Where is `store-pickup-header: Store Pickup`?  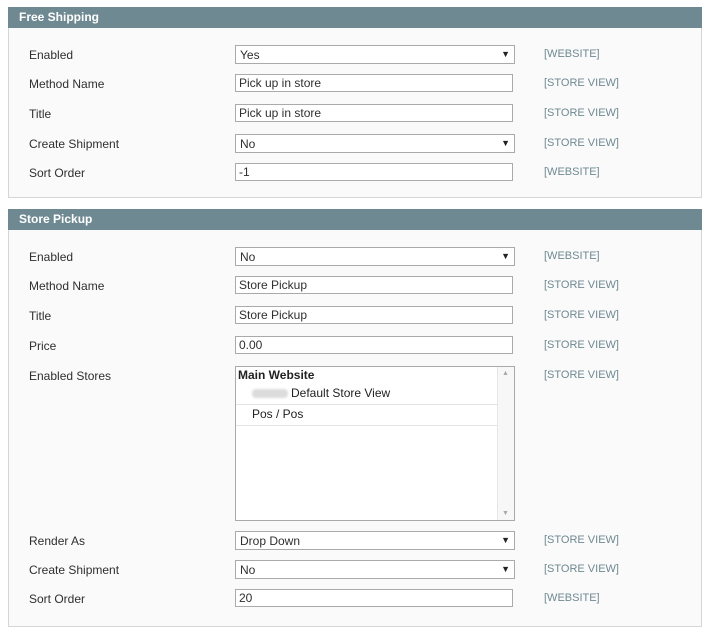 store-pickup-header: Store Pickup is located at coordinates (355, 219).